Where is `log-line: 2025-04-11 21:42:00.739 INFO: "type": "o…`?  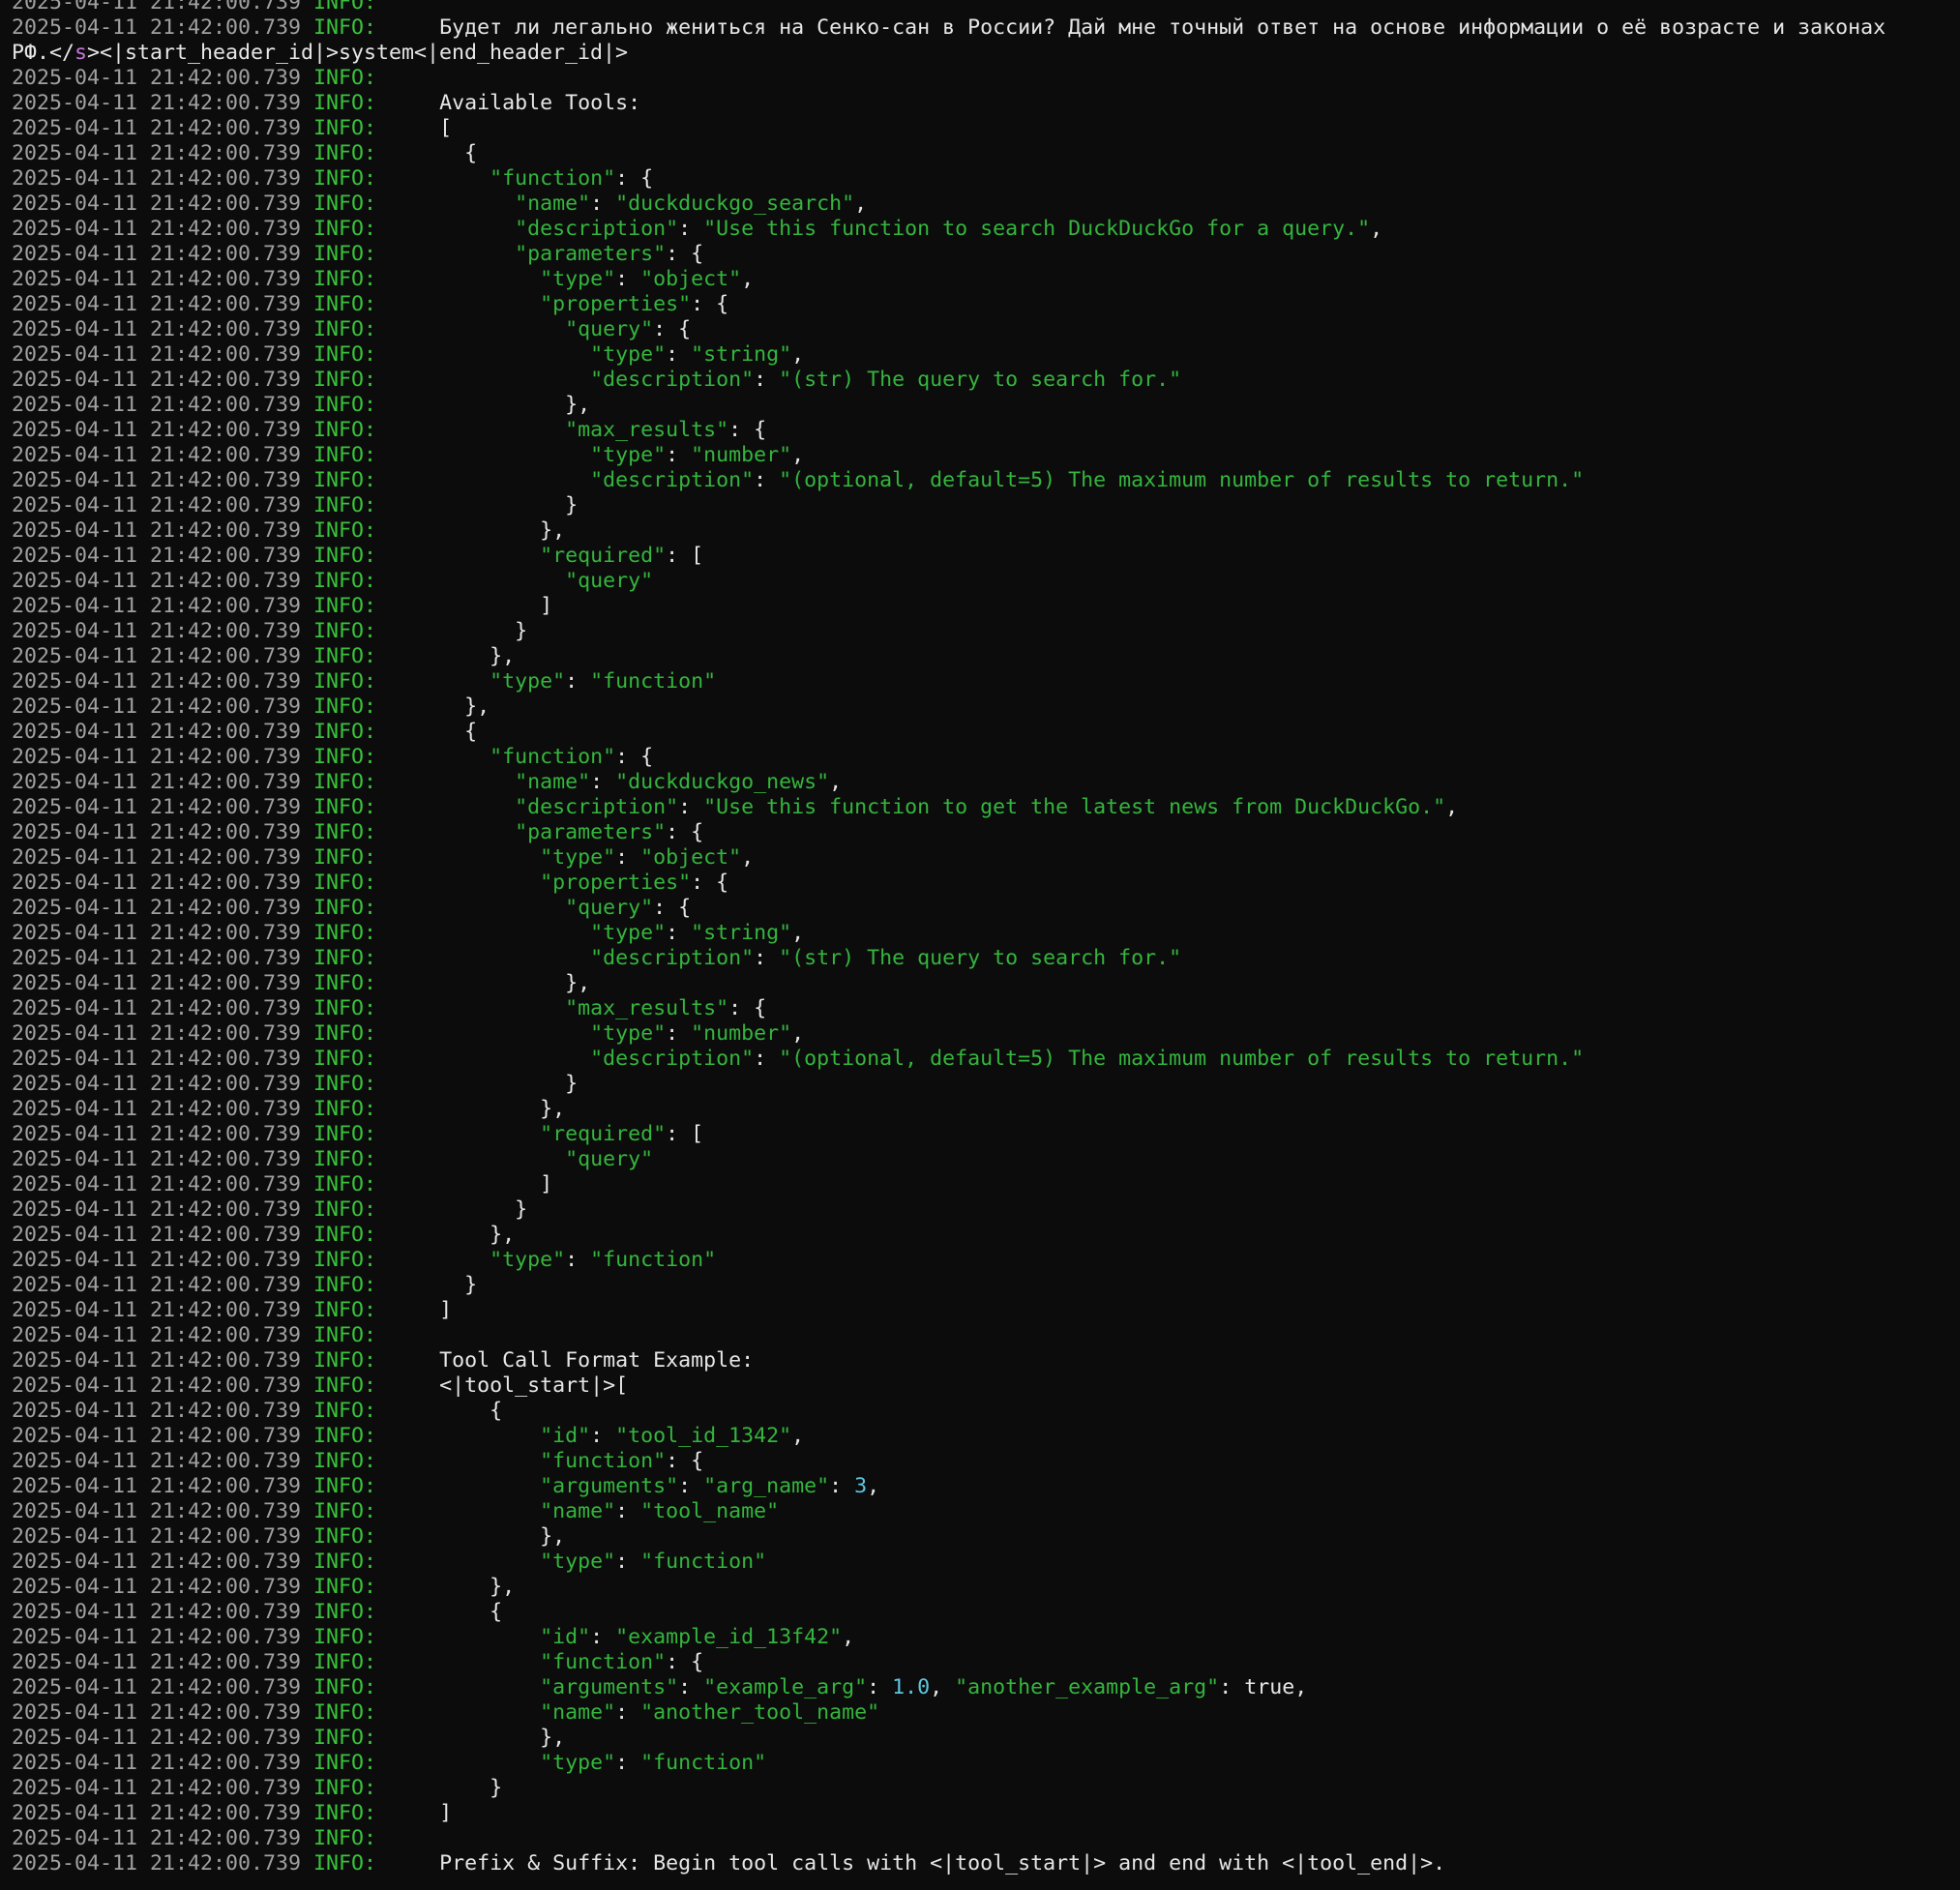 log-line: 2025-04-11 21:42:00.739 INFO: "type": "o… is located at coordinates (980, 858).